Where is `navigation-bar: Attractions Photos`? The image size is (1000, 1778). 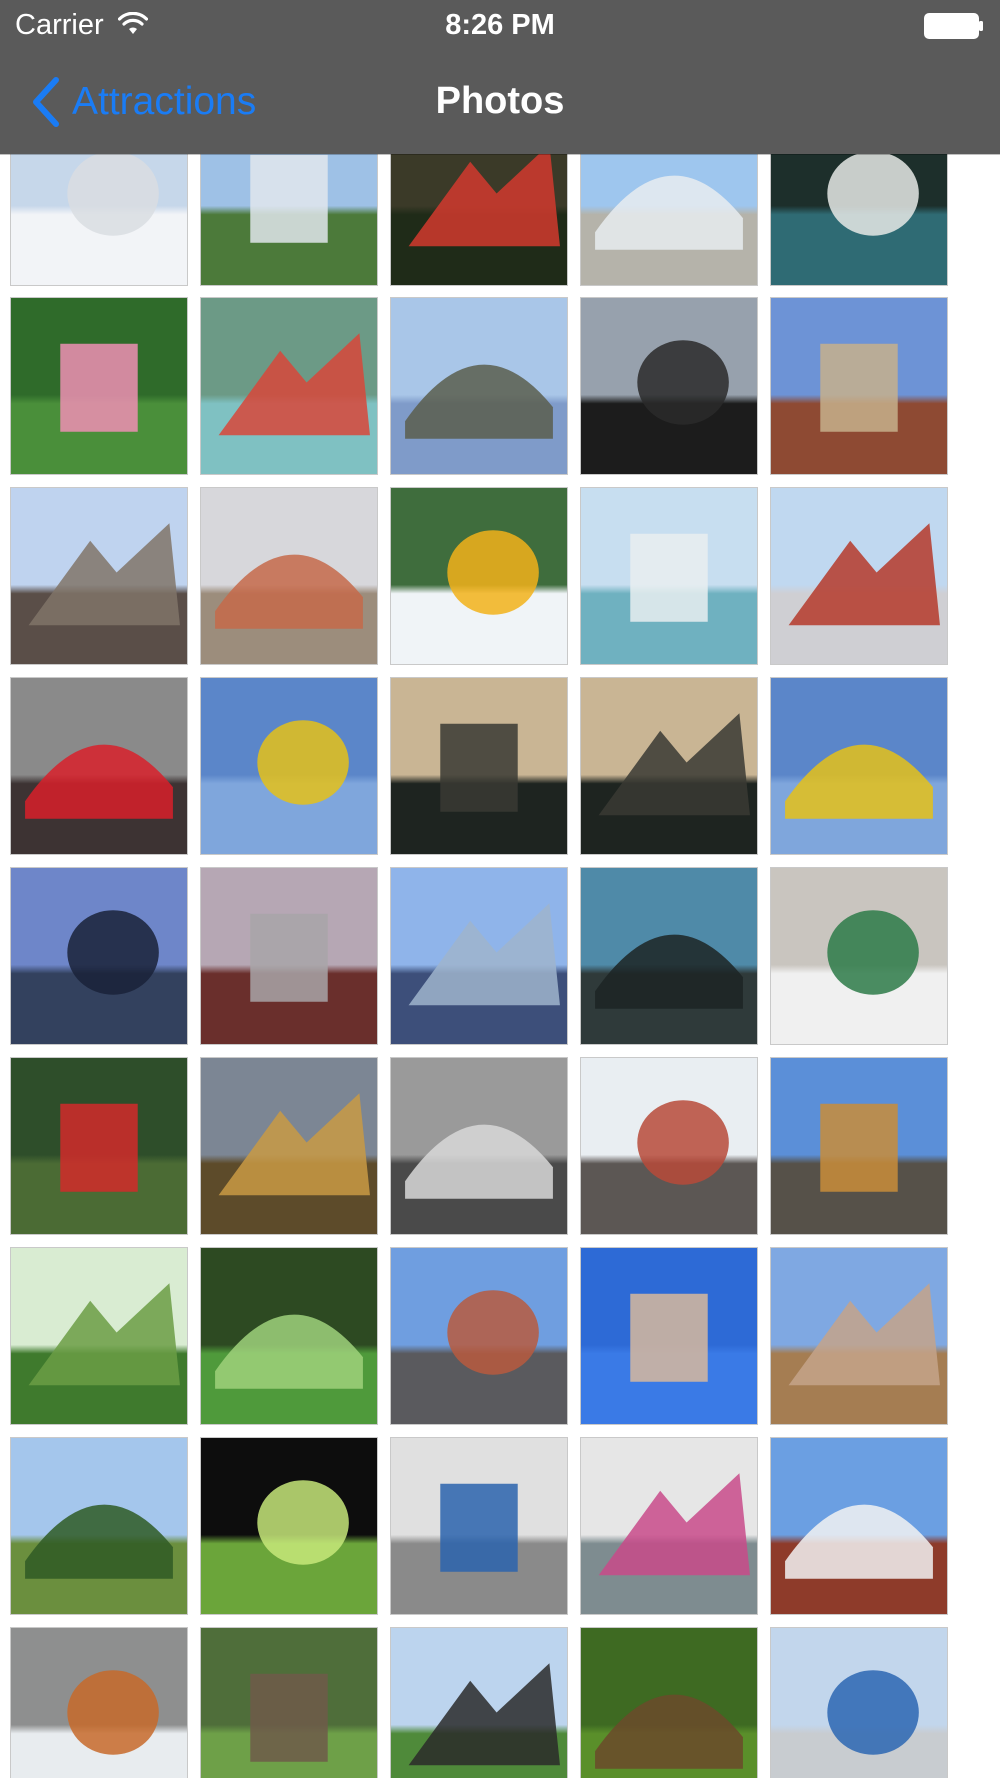
navigation-bar: Attractions Photos is located at coordinates (500, 102).